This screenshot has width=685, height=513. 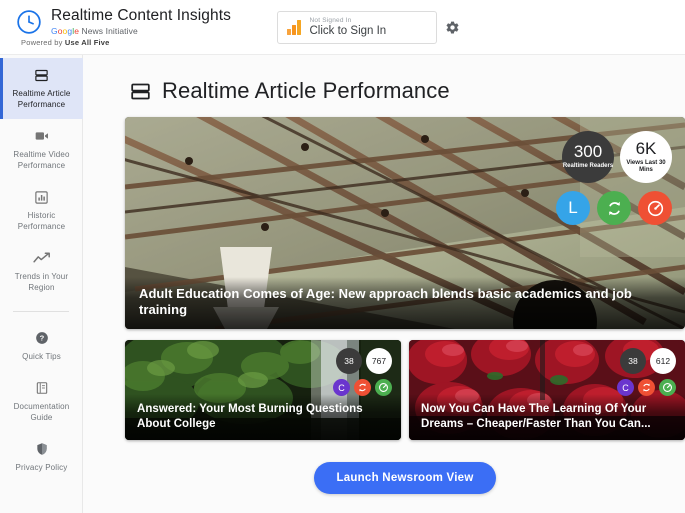 I want to click on page-heading: Realtime Article Performance, so click(x=407, y=91).